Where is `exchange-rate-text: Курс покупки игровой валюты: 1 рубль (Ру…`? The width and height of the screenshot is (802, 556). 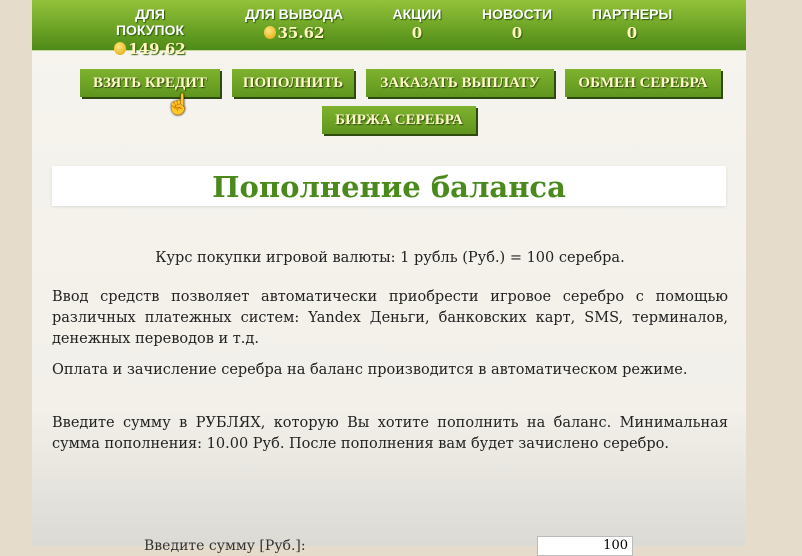 exchange-rate-text: Курс покупки игровой валюты: 1 рубль (Ру… is located at coordinates (390, 258).